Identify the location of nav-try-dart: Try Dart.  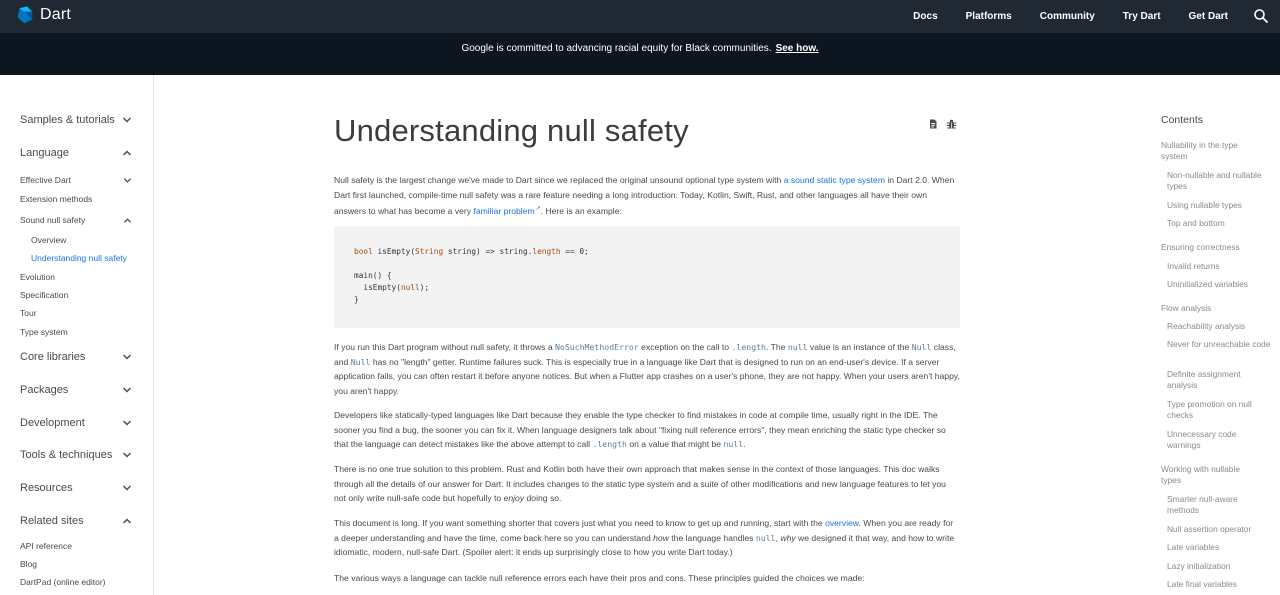
(1142, 16).